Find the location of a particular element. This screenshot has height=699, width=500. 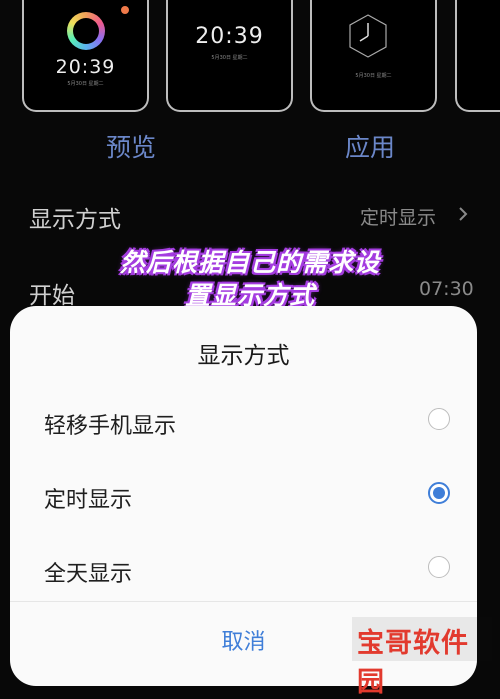

analog-clock-icon is located at coordinates (368, 36).